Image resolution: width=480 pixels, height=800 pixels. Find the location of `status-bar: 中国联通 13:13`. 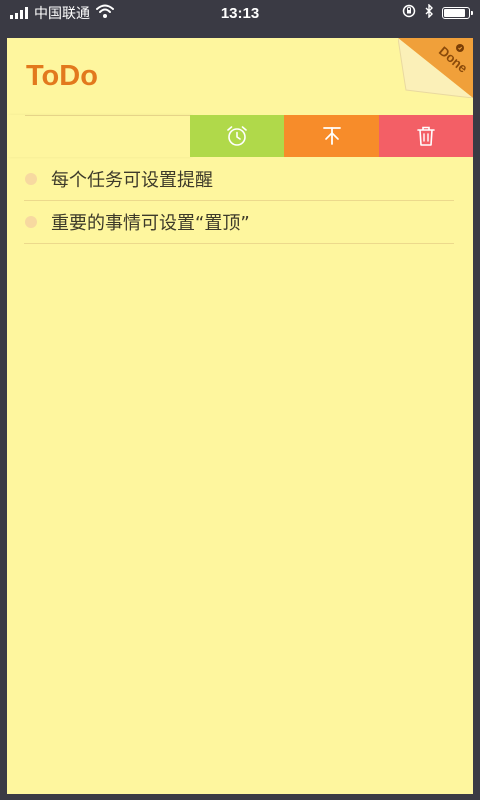

status-bar: 中国联通 13:13 is located at coordinates (240, 13).